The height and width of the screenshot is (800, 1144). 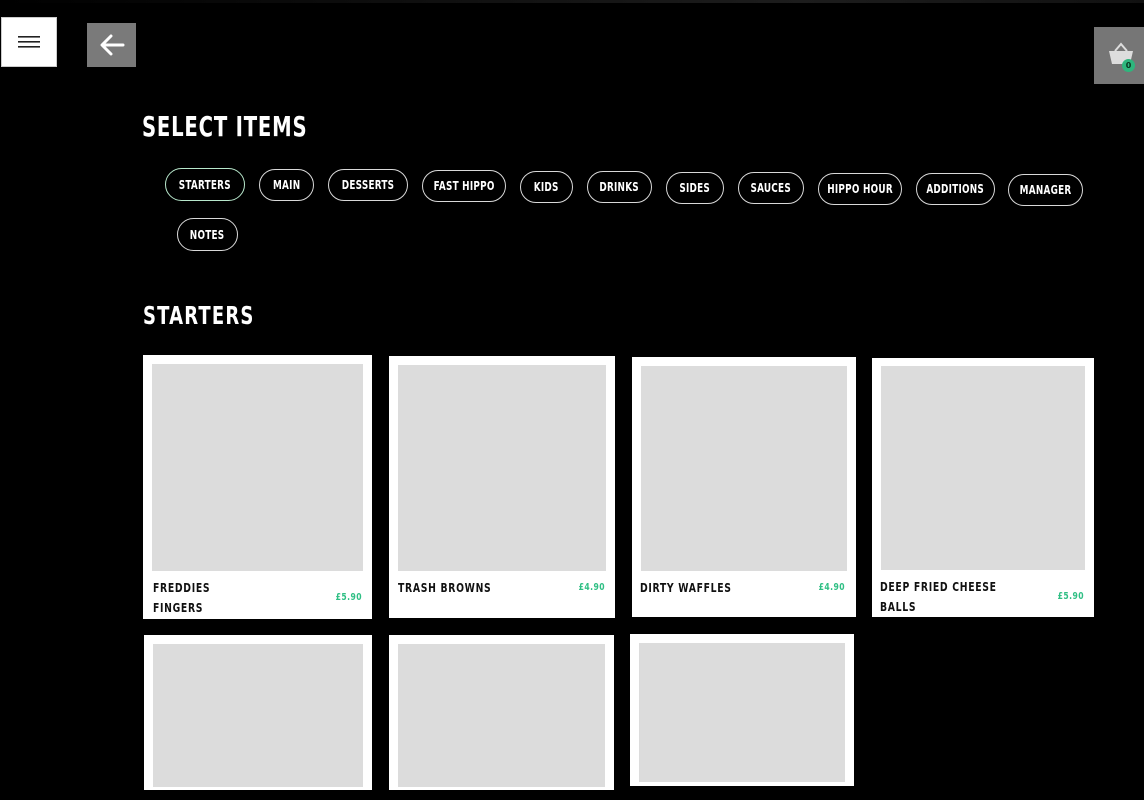 I want to click on item-name: FREDDIES FINGERS, so click(x=182, y=598).